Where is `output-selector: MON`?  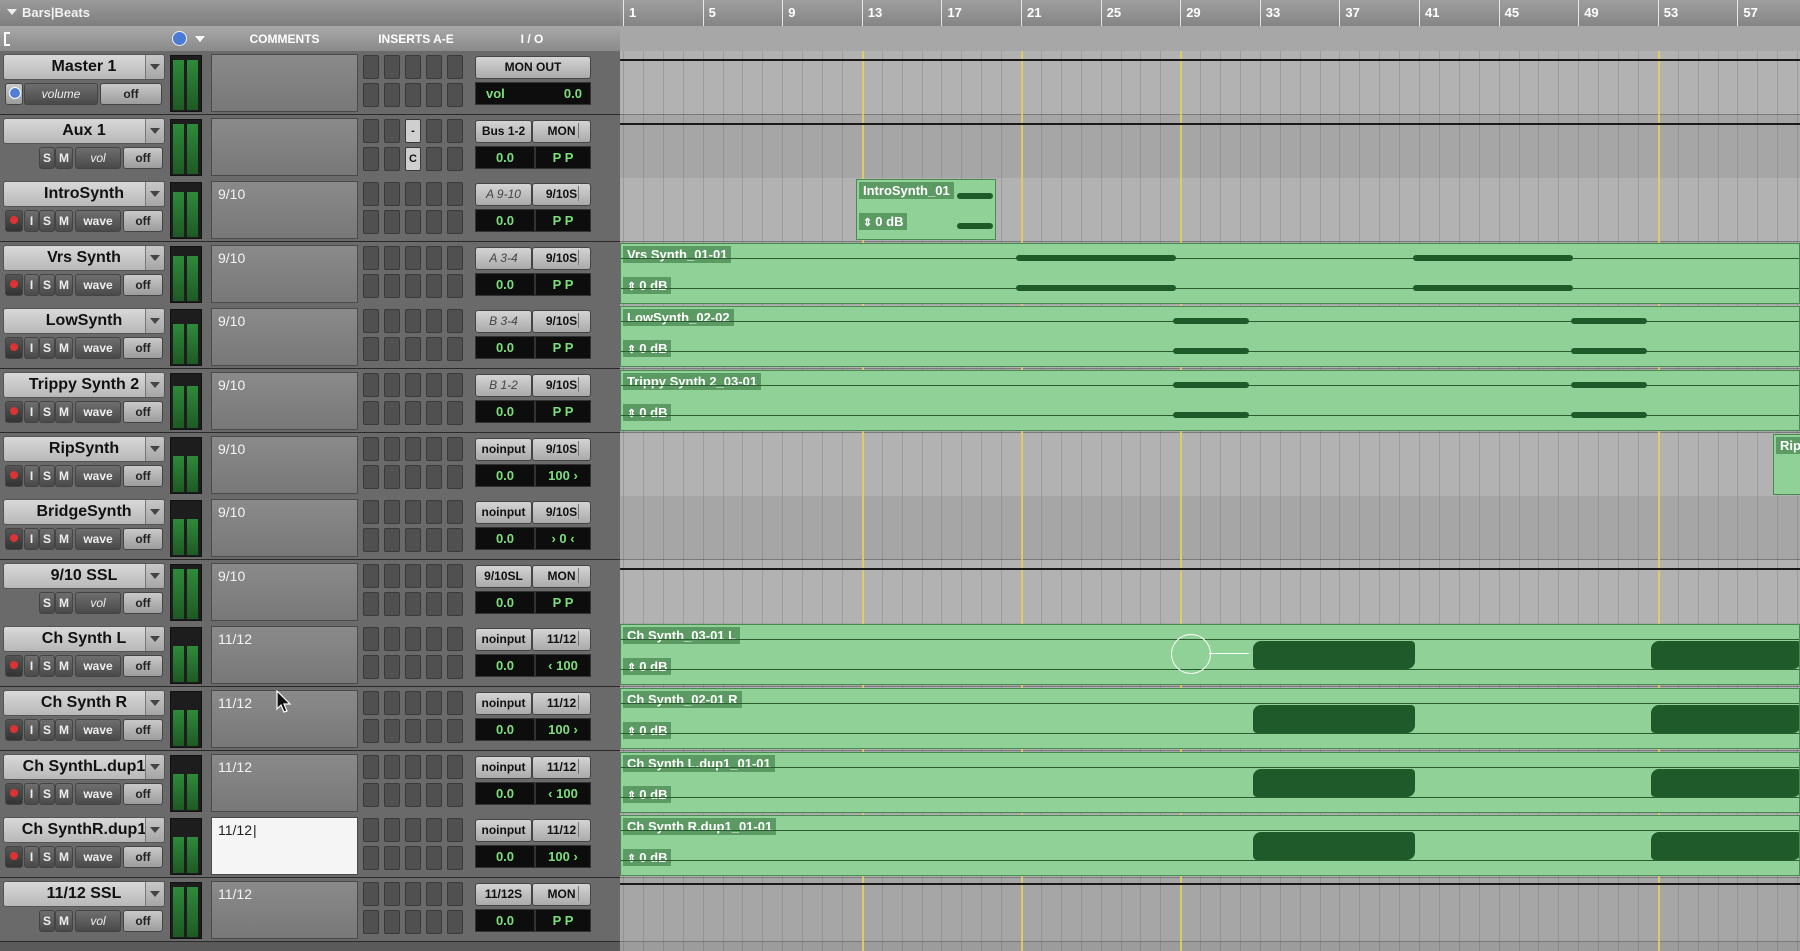 output-selector: MON is located at coordinates (561, 894).